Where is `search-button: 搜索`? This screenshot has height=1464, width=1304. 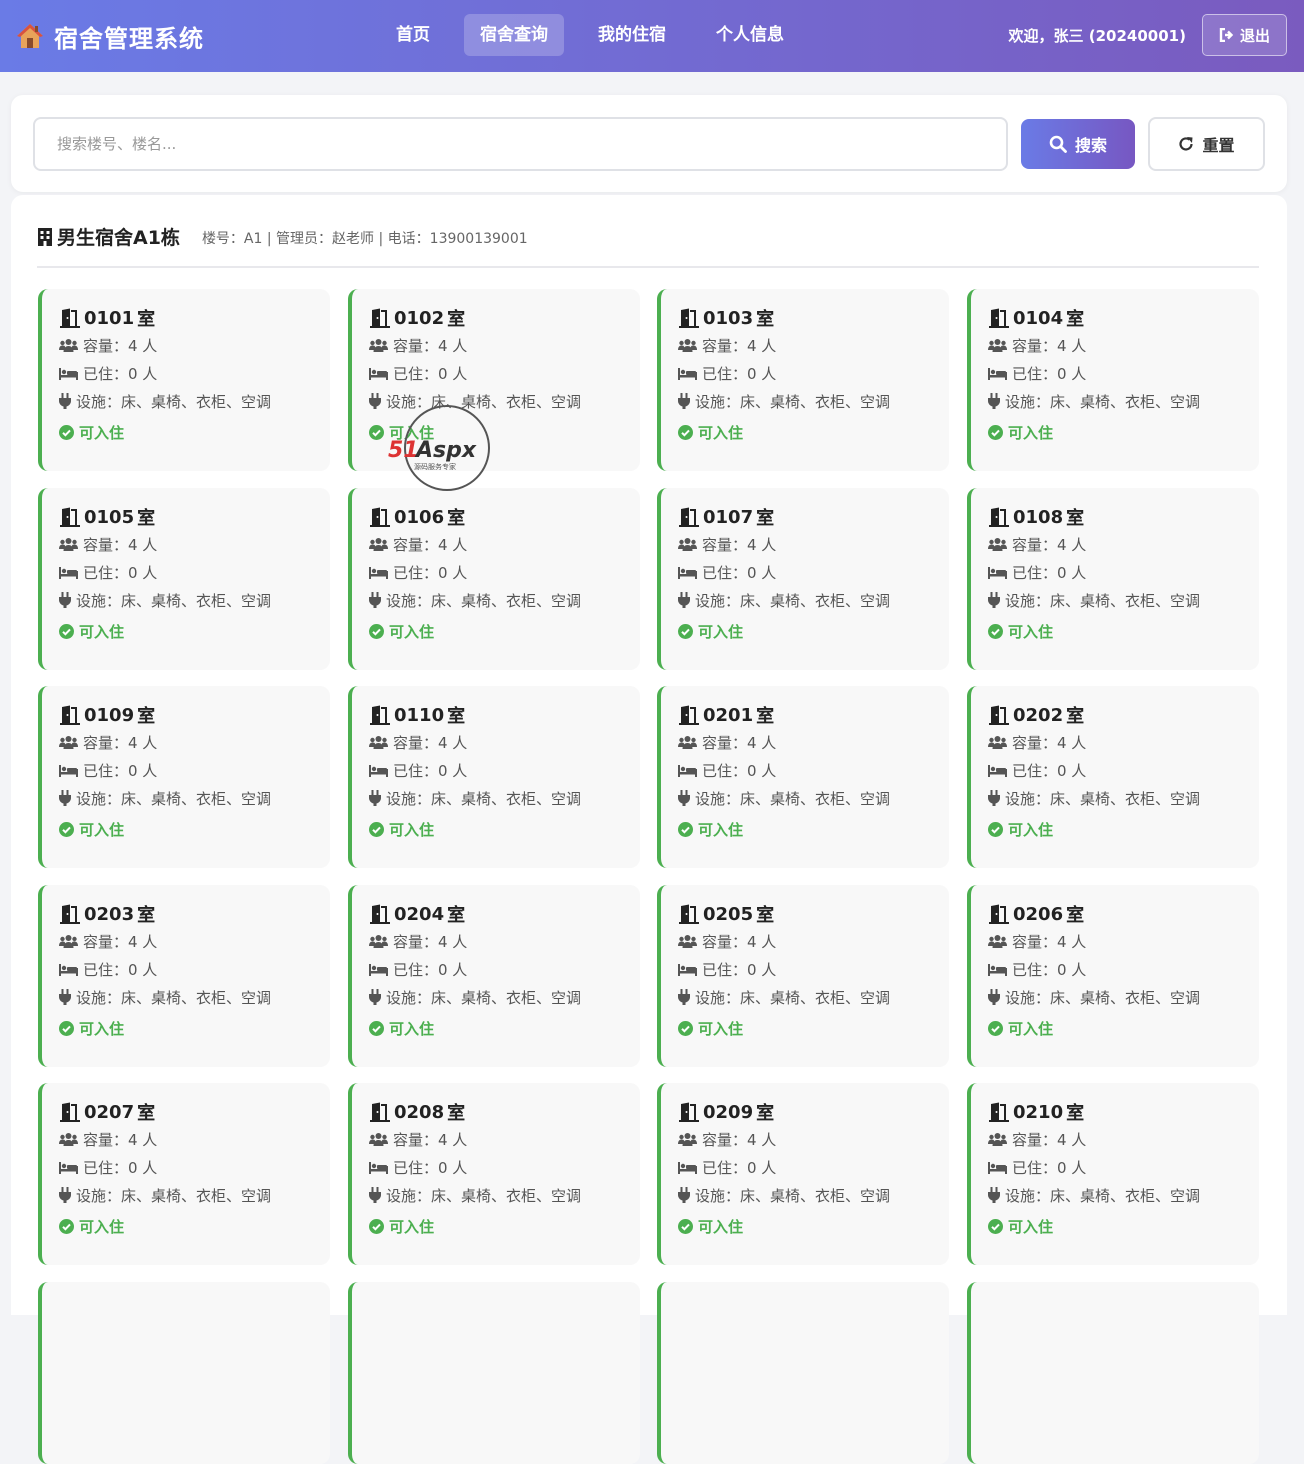 search-button: 搜索 is located at coordinates (1078, 144).